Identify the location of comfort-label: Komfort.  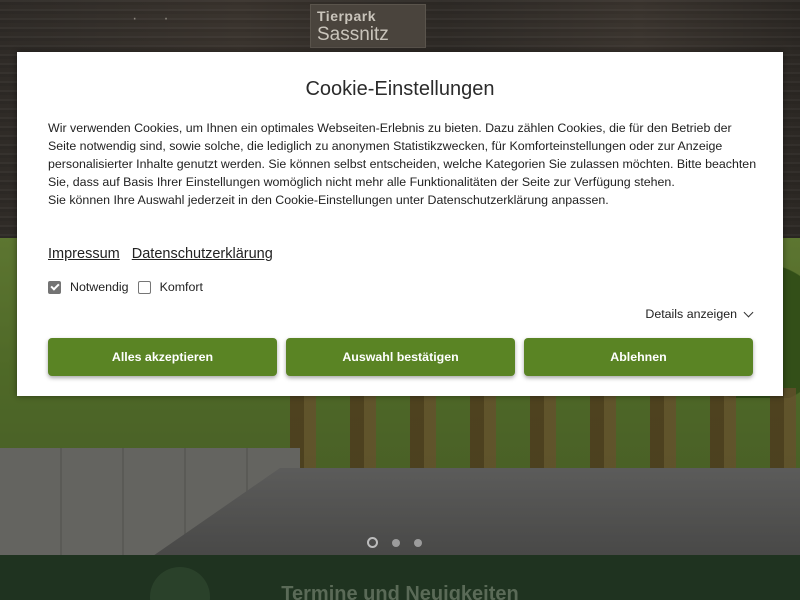
(181, 287).